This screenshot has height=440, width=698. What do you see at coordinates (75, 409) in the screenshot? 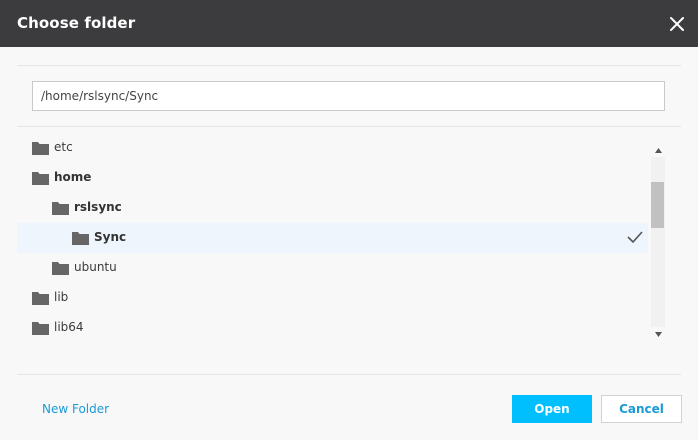
I see `new-folder-link: New Folder` at bounding box center [75, 409].